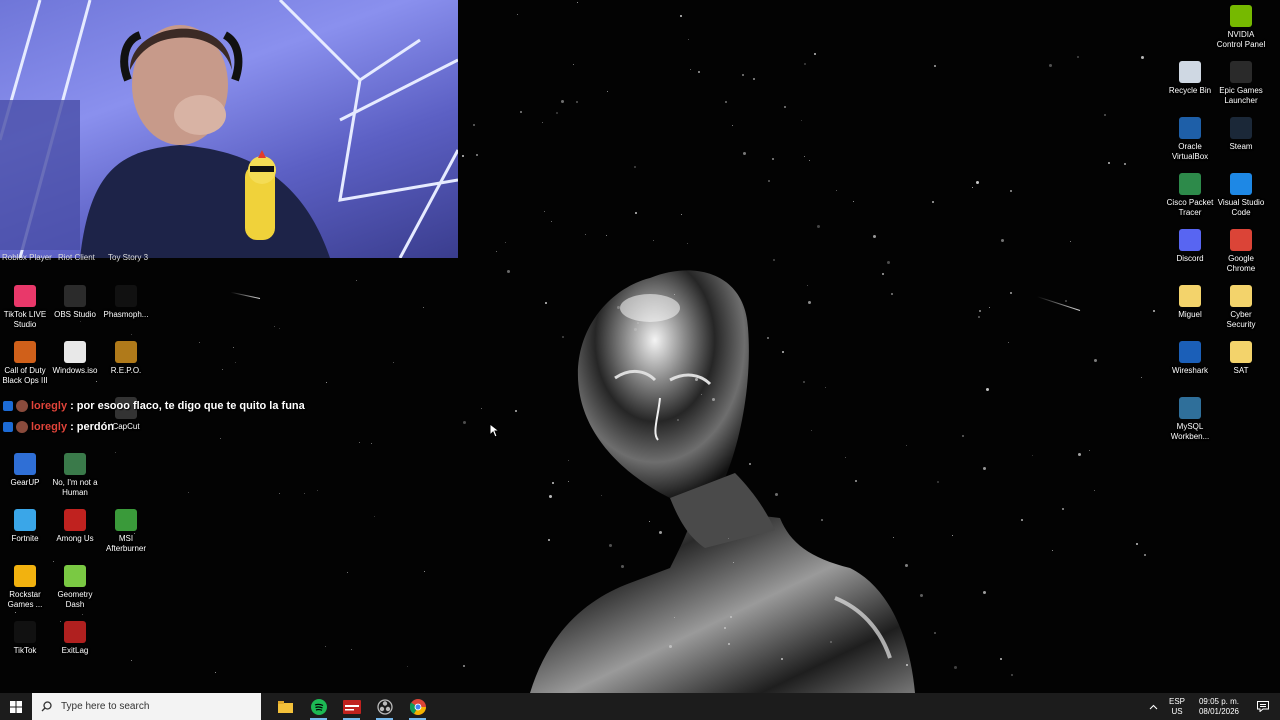 Image resolution: width=1280 pixels, height=720 pixels. What do you see at coordinates (1219, 701) in the screenshot?
I see `clock-time: 09:05 p. m.` at bounding box center [1219, 701].